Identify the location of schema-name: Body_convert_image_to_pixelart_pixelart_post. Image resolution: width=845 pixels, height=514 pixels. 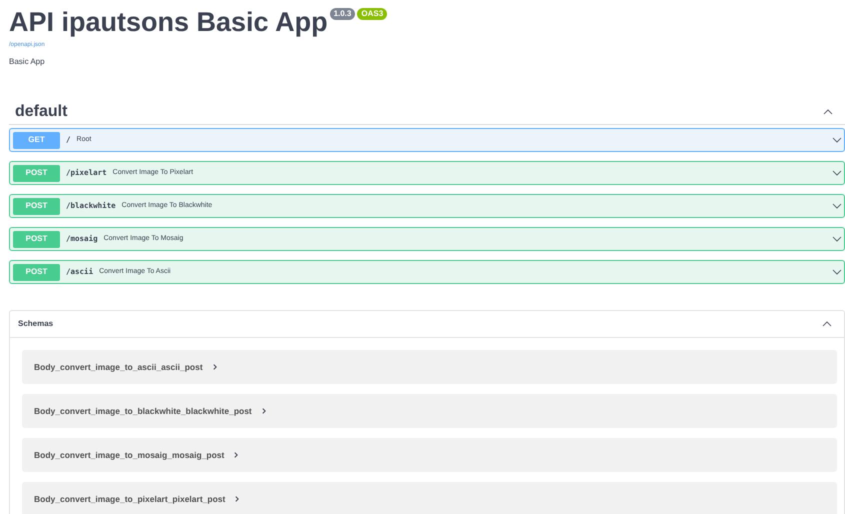
(130, 499).